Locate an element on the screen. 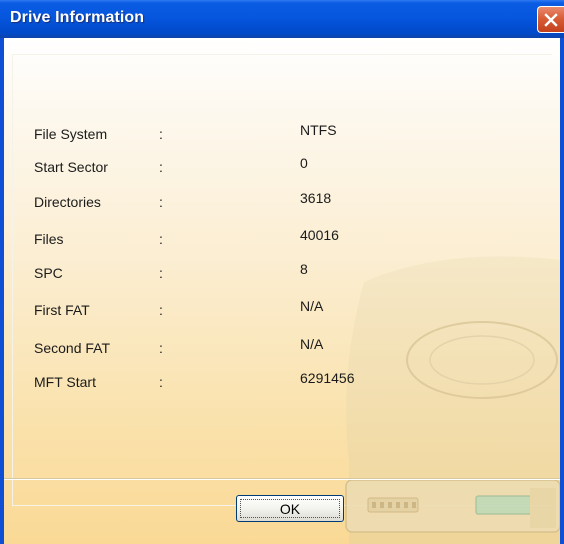 This screenshot has width=564, height=544. info-value: 8 is located at coordinates (304, 269).